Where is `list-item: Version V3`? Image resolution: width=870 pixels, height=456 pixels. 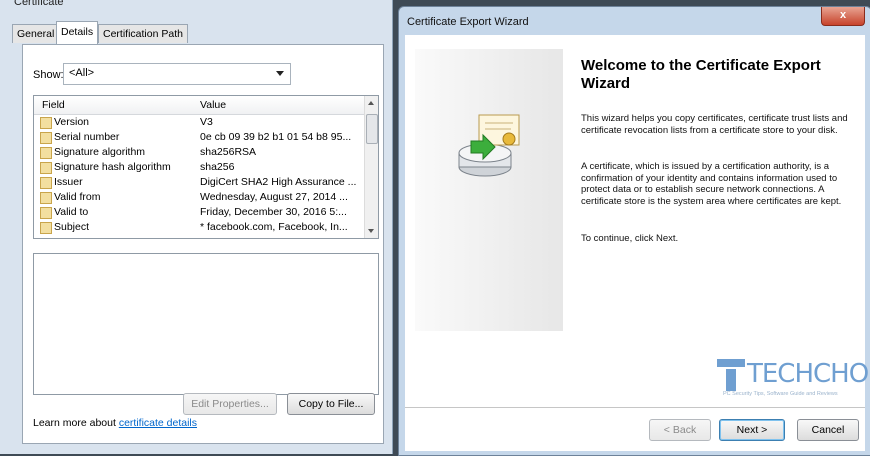
list-item: Version V3 is located at coordinates (199, 122).